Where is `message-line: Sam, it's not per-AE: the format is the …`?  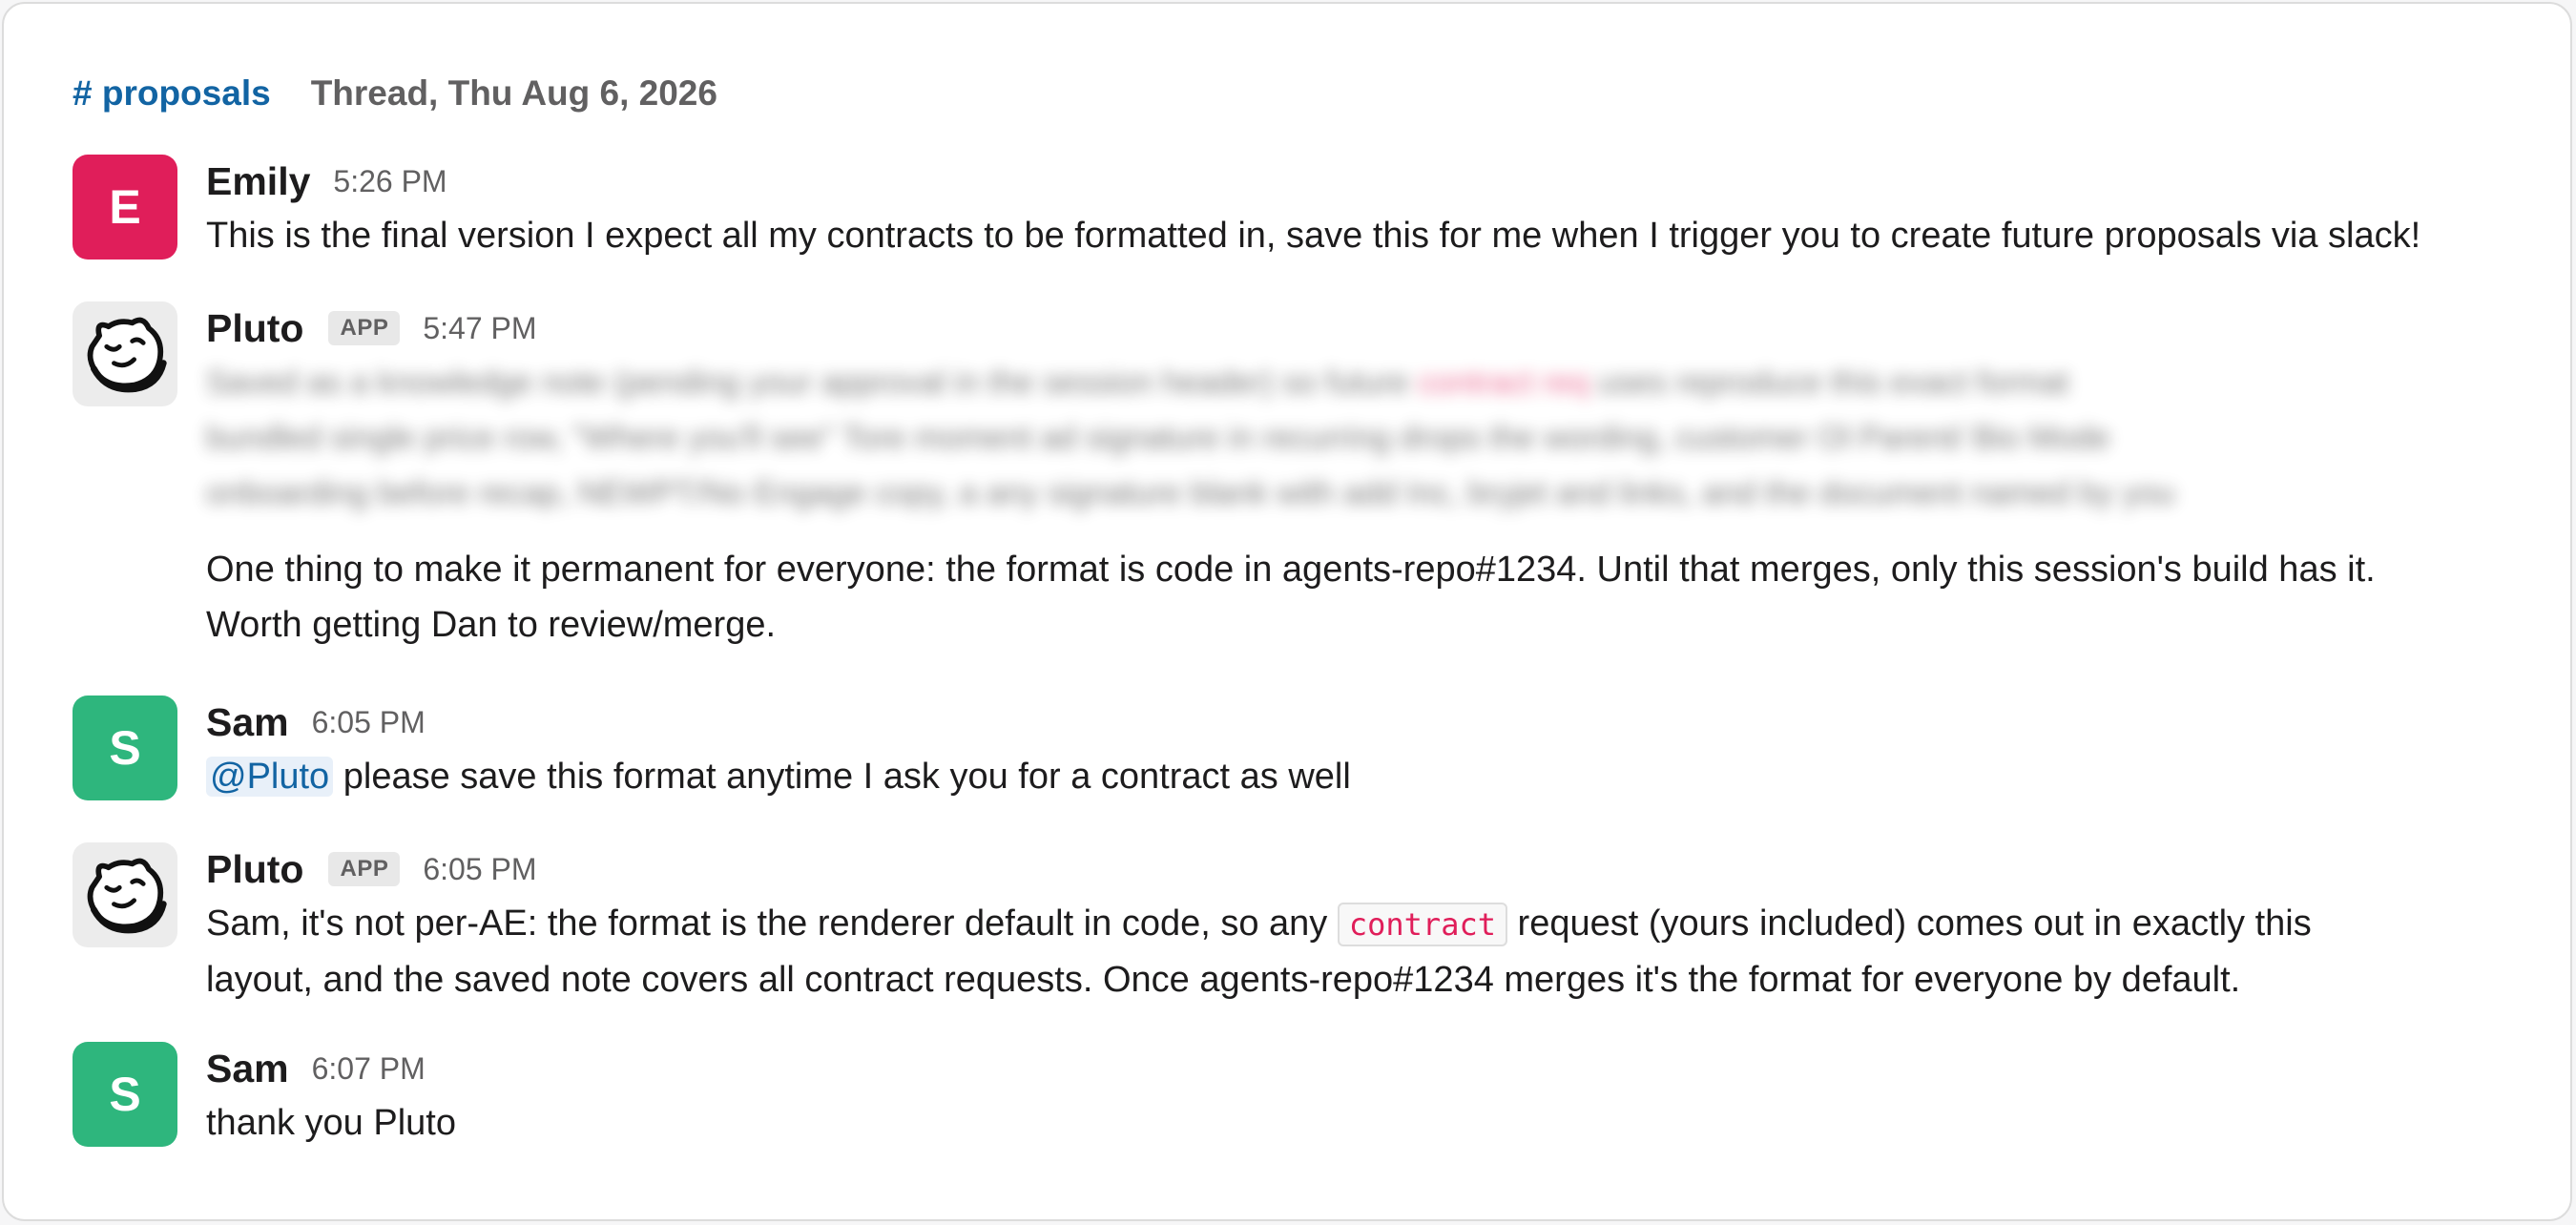
message-line: Sam, it's not per-AE: the format is the … is located at coordinates (767, 923).